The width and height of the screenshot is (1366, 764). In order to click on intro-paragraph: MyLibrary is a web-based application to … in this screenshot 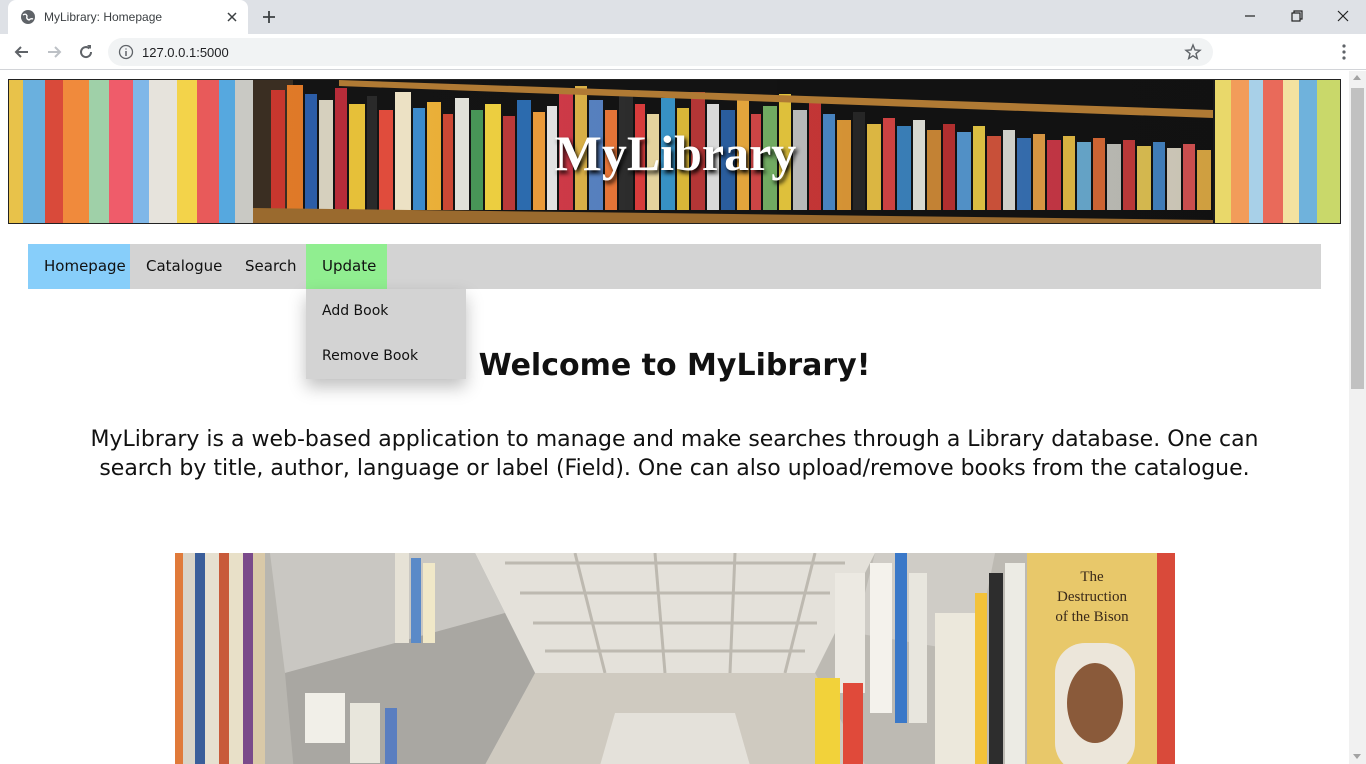, I will do `click(674, 454)`.